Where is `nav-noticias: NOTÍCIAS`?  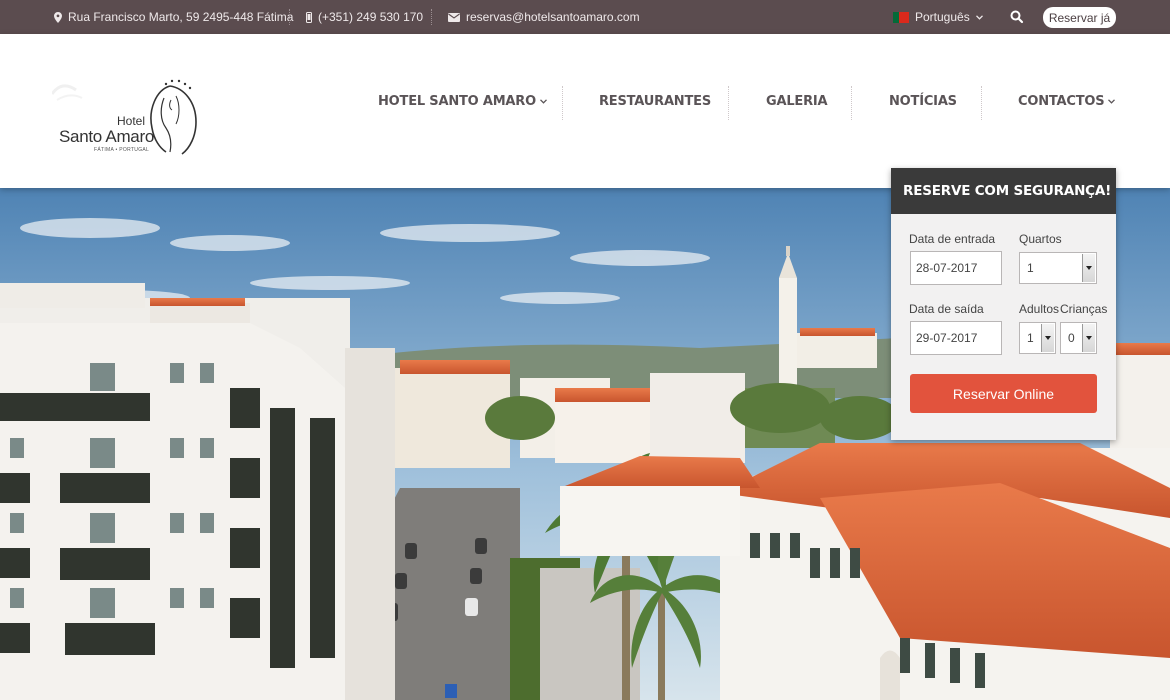 nav-noticias: NOTÍCIAS is located at coordinates (923, 101).